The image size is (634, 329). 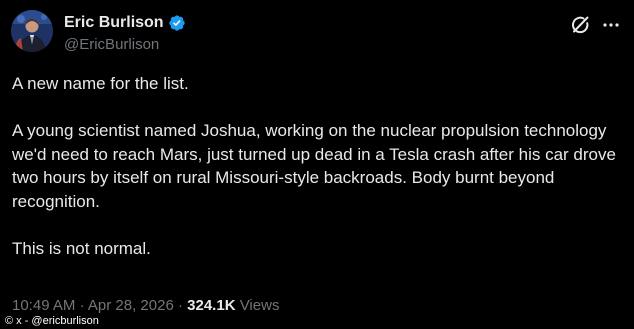 What do you see at coordinates (43, 305) in the screenshot?
I see `post-time: 10:49 AM` at bounding box center [43, 305].